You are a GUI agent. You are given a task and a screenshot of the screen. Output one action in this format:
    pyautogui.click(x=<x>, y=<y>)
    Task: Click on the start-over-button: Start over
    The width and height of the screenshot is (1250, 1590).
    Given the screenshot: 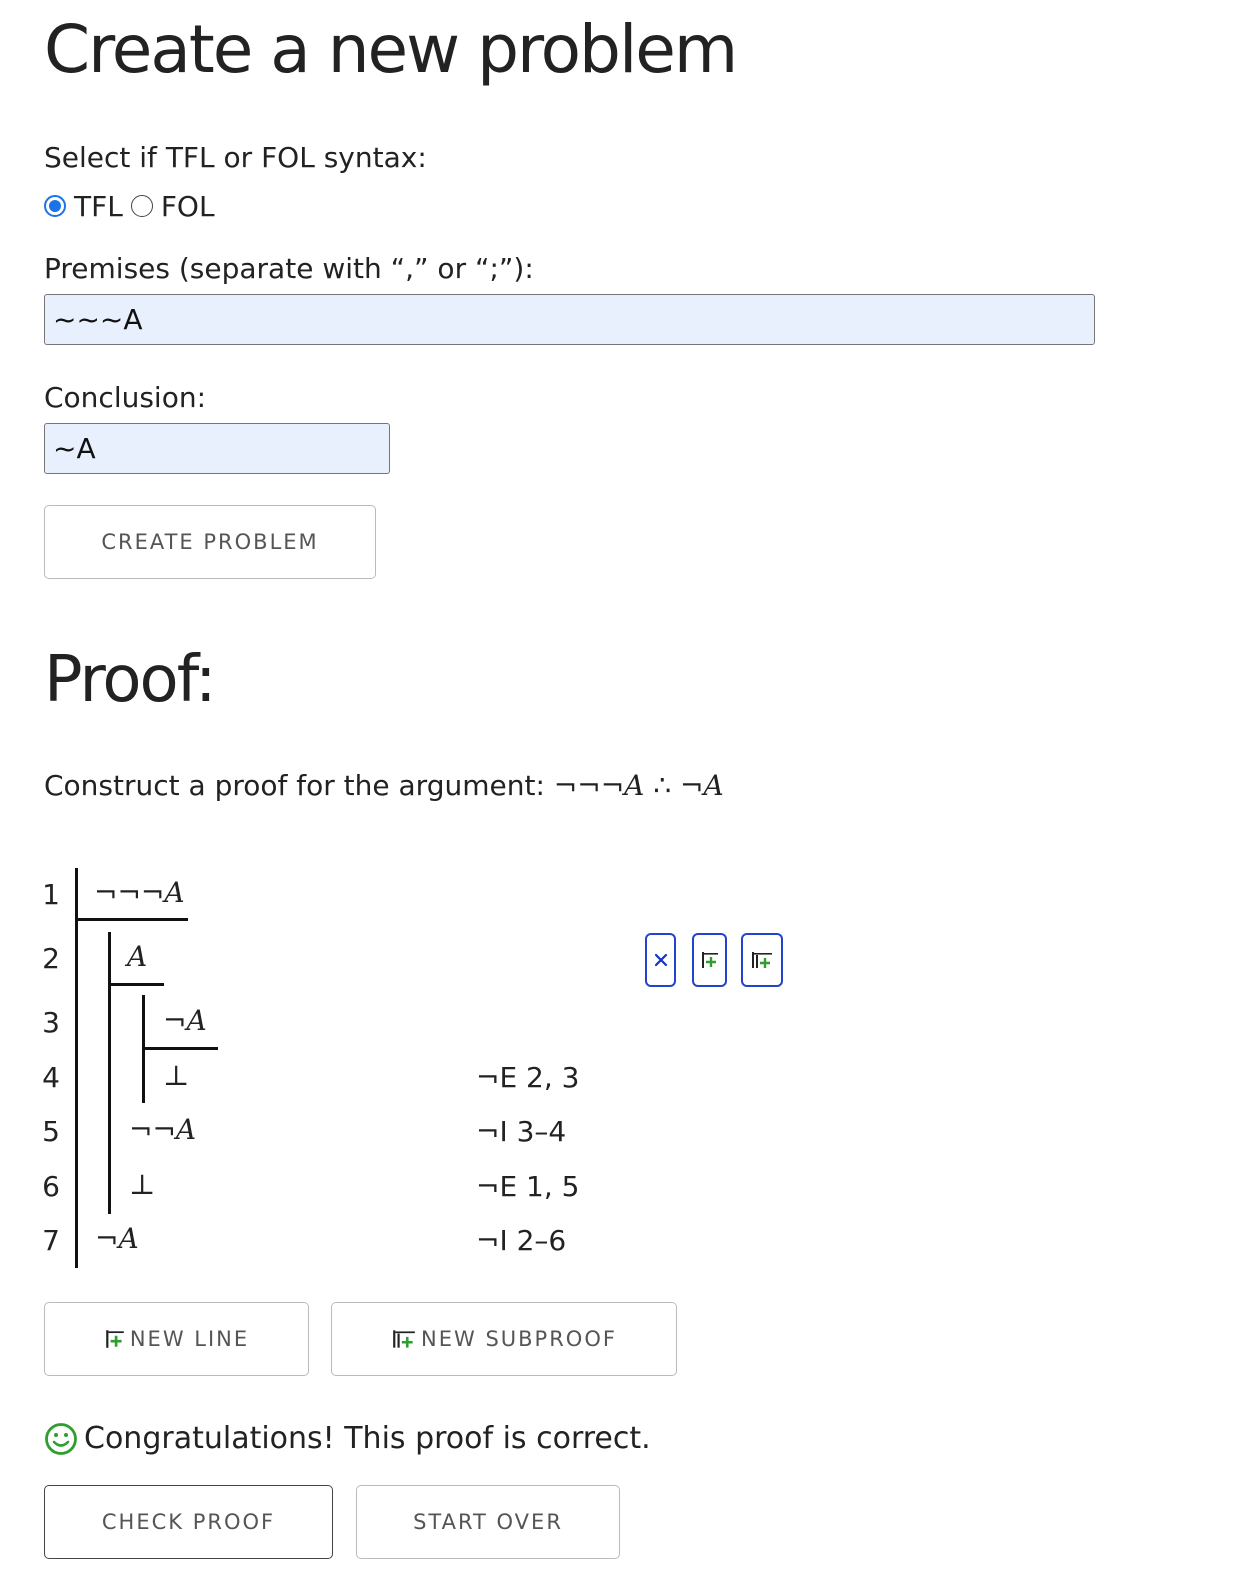 What is the action you would take?
    pyautogui.click(x=488, y=1522)
    